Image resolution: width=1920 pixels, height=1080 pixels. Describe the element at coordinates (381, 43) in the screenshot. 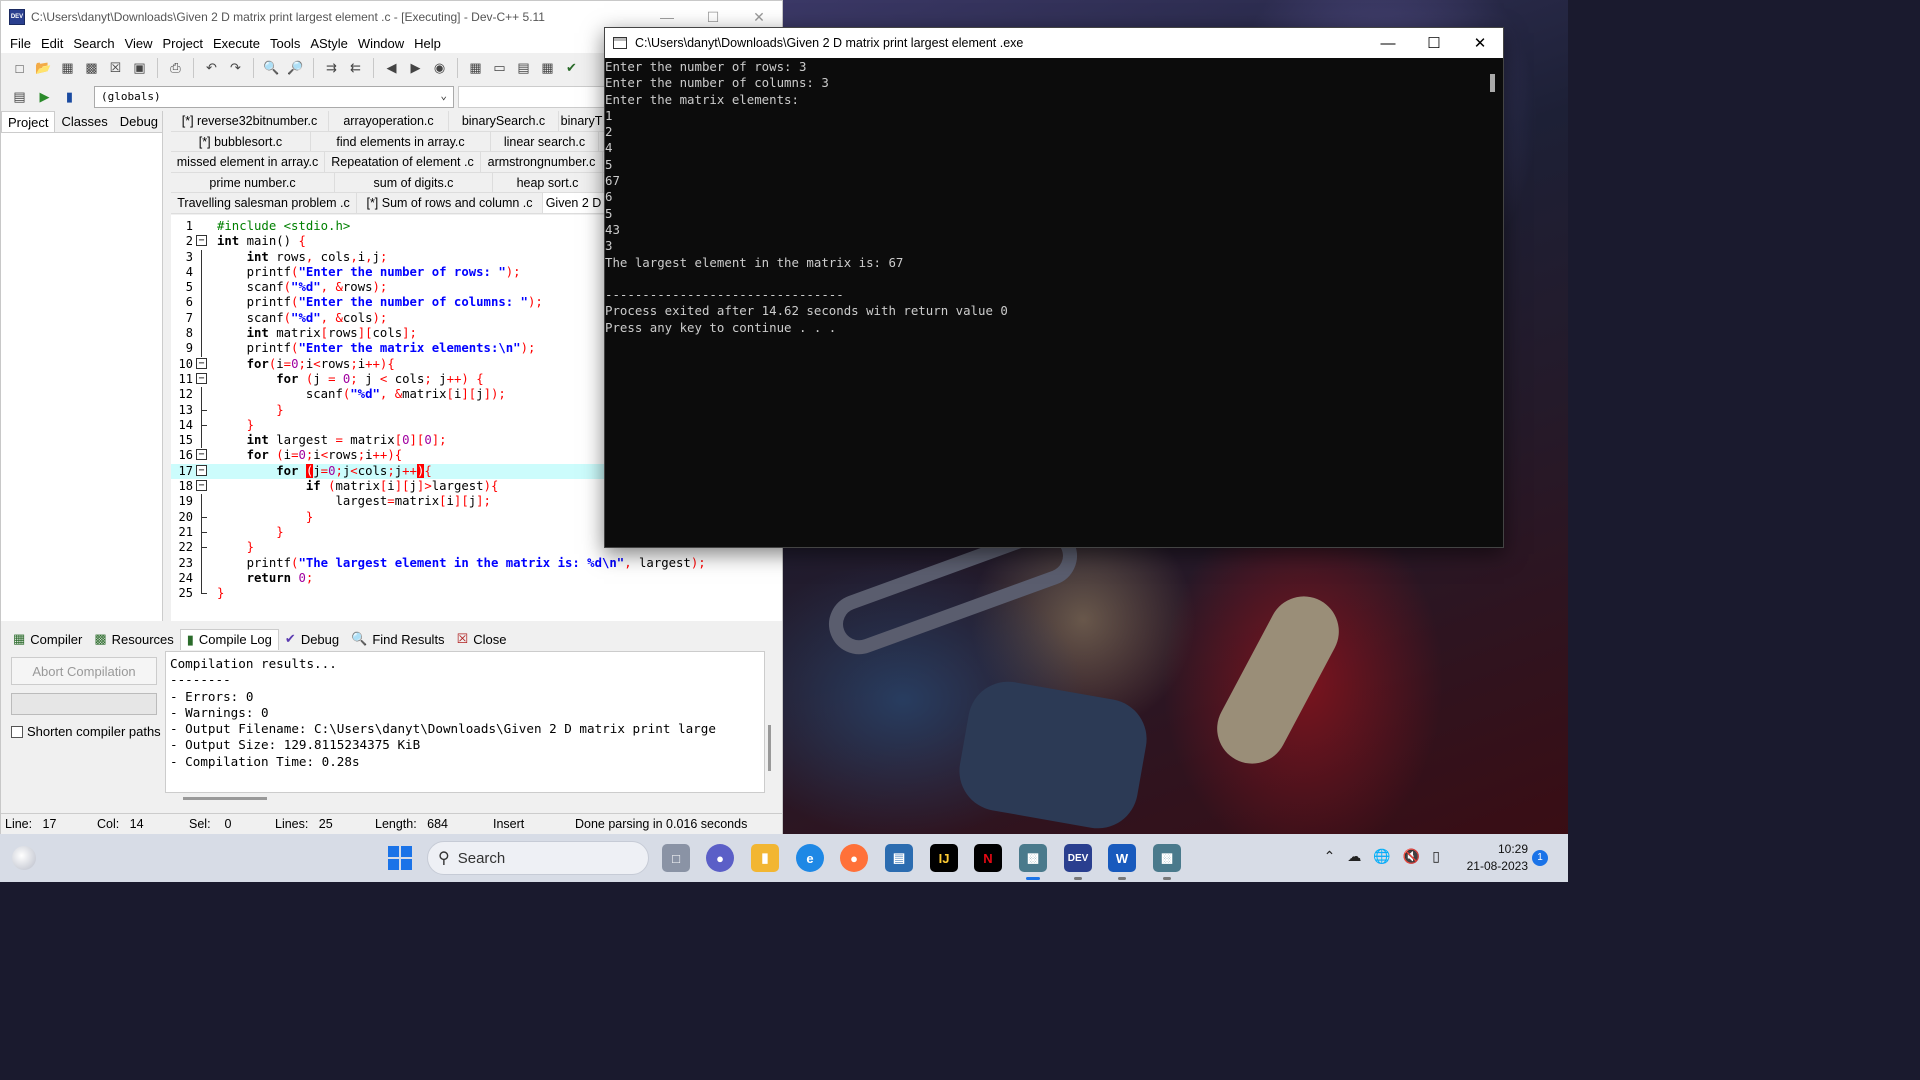

I see `menu-window: Window` at that location.